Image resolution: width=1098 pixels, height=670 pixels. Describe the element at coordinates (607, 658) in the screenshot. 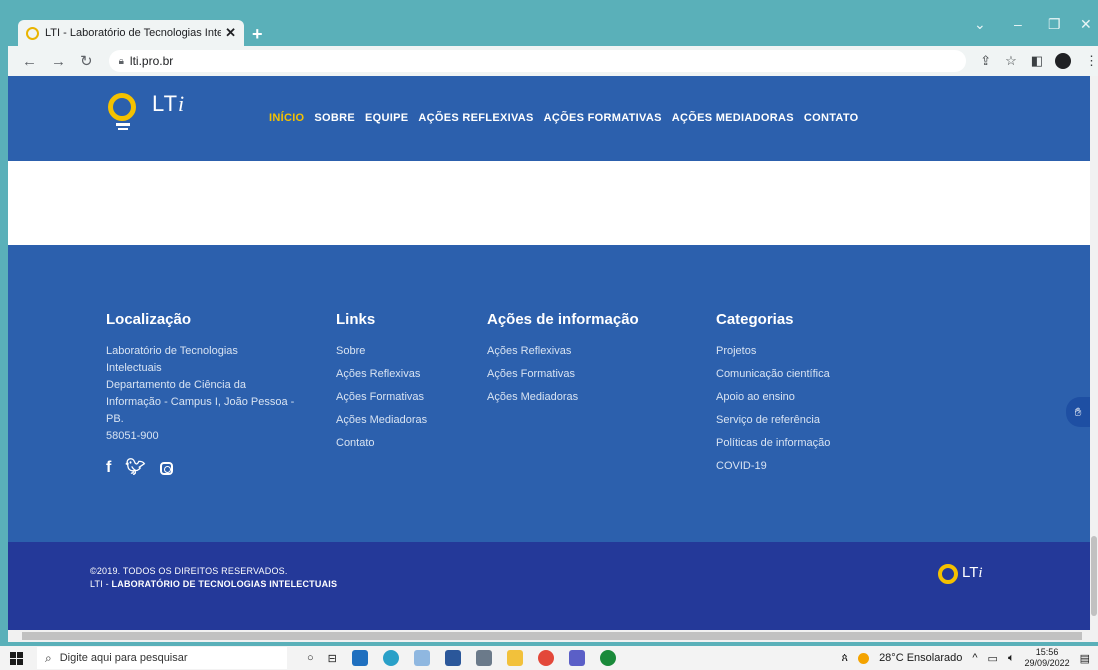

I see `chrome-profile-icon` at that location.